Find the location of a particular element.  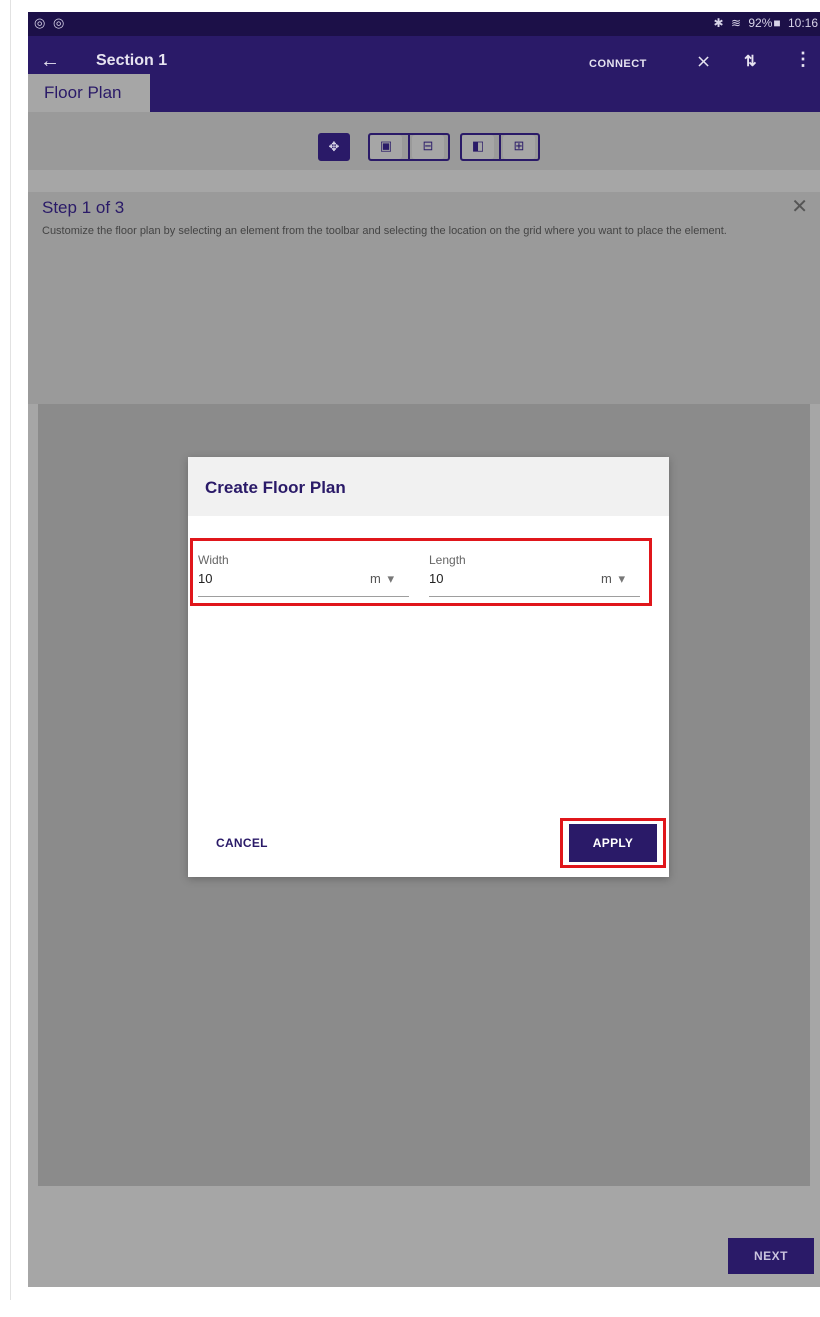

close-icon: ✕ is located at coordinates (799, 206).